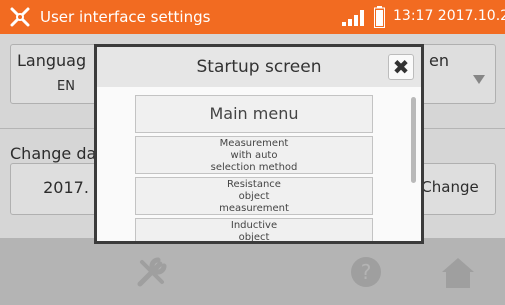  I want to click on page-title: User interface settings, so click(125, 17).